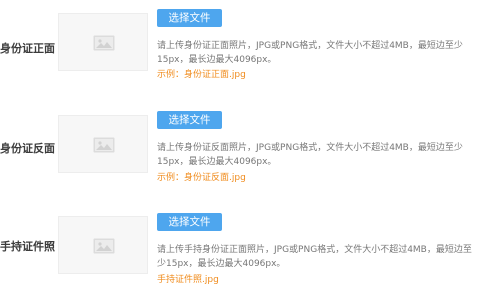  Describe the element at coordinates (27, 148) in the screenshot. I see `field-label-id-back: 身份证反面:` at that location.